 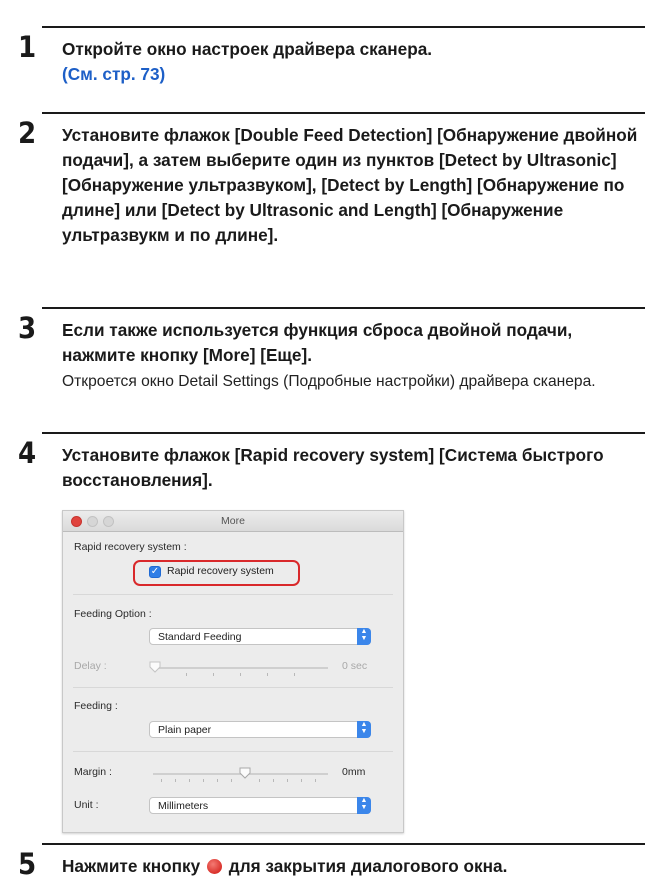 What do you see at coordinates (355, 666) in the screenshot?
I see `delay-value: 0 sec` at bounding box center [355, 666].